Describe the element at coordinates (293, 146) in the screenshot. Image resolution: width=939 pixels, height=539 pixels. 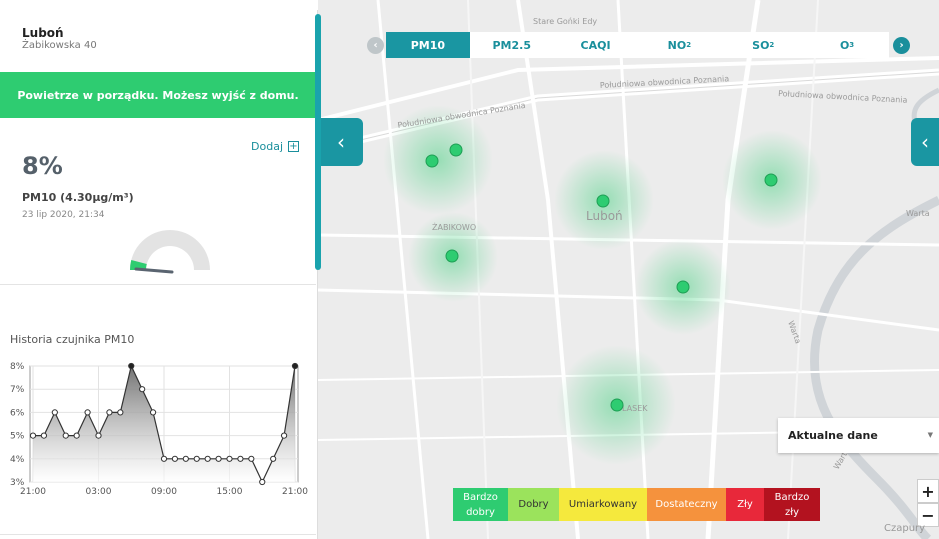
I see `plus-icon: +` at that location.